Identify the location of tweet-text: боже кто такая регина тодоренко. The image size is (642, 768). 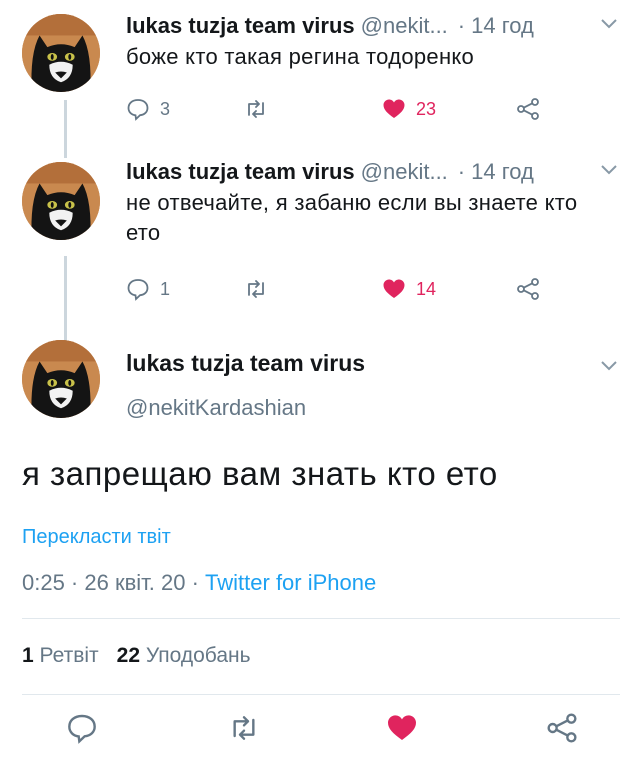
(300, 56).